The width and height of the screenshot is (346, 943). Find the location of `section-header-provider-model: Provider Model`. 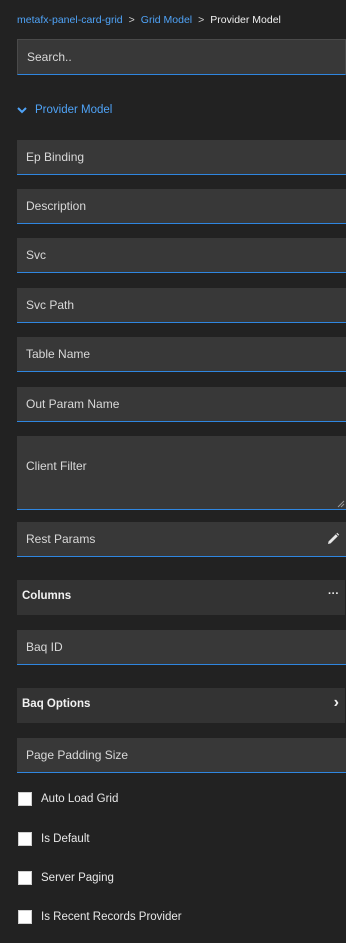

section-header-provider-model: Provider Model is located at coordinates (64, 110).